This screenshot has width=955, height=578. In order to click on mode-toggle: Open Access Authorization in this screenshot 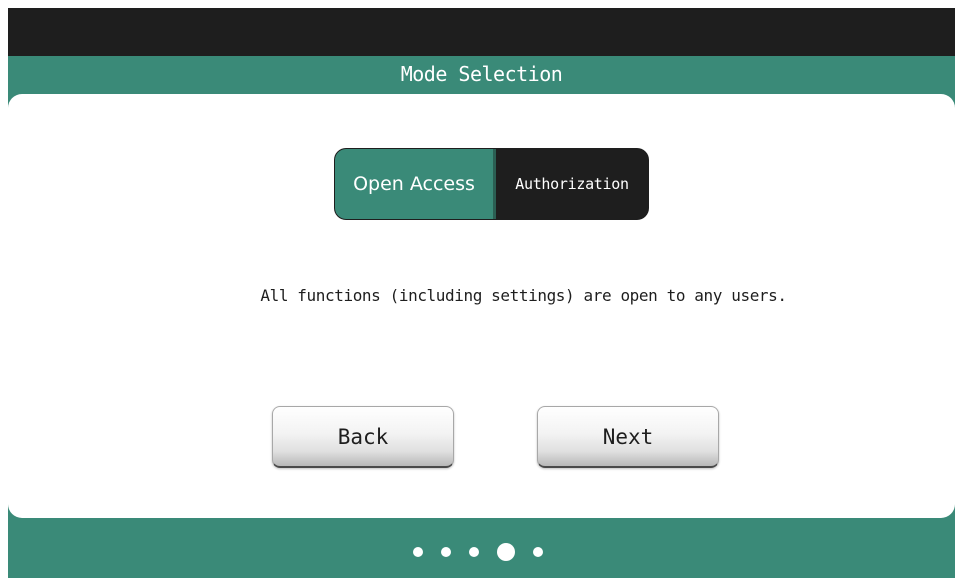, I will do `click(491, 184)`.